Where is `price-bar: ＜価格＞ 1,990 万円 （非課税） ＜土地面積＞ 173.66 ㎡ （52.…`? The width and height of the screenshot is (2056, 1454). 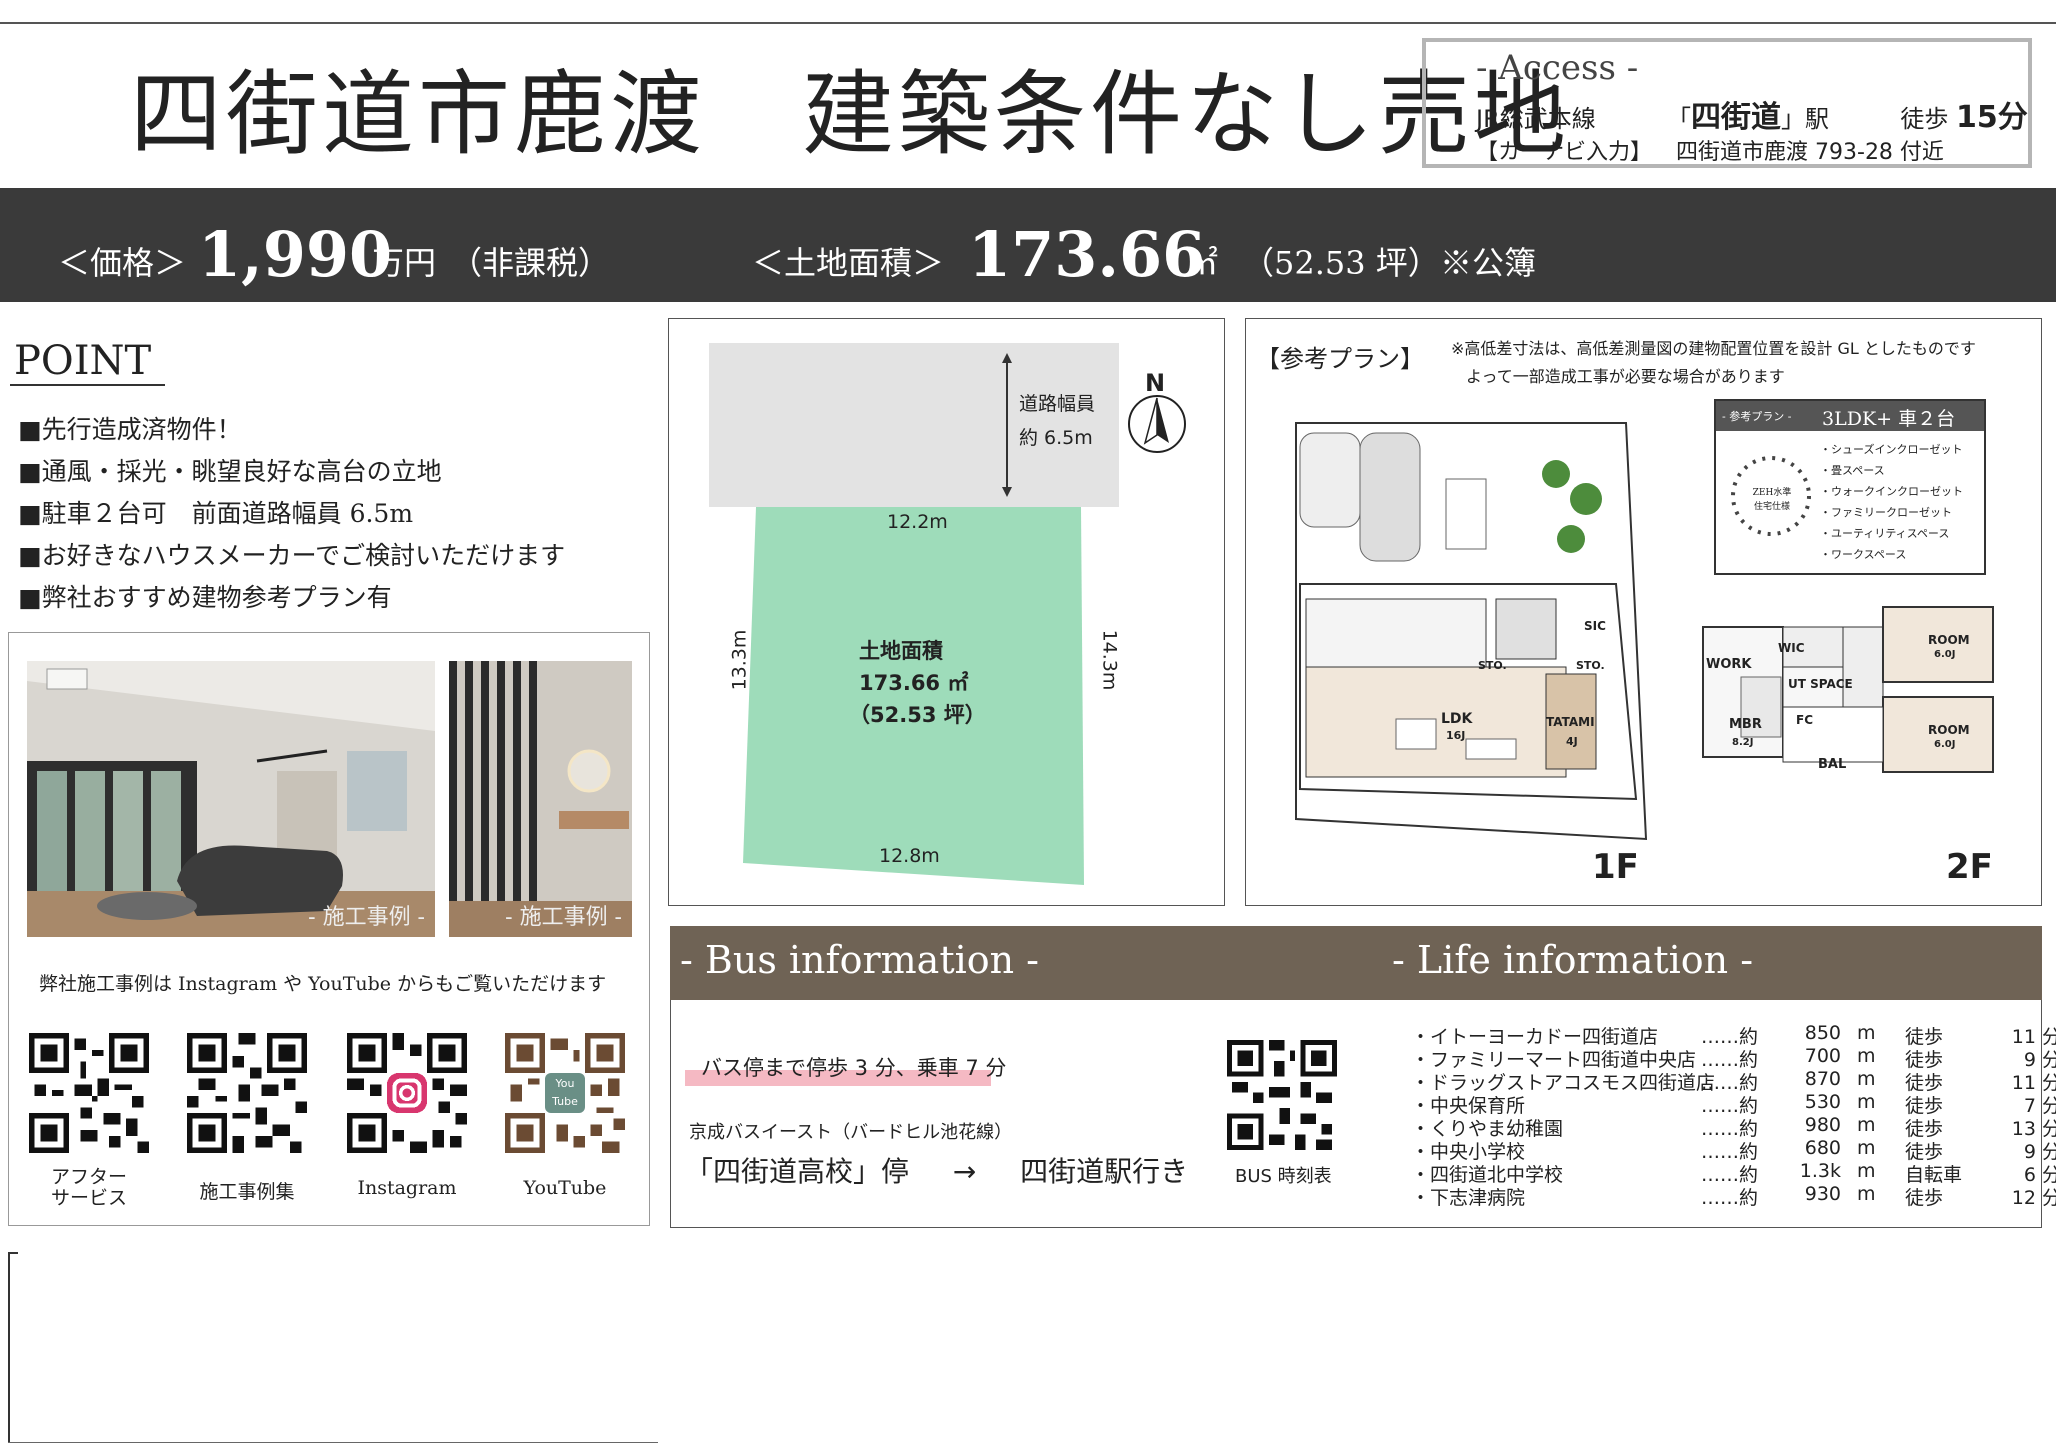 price-bar: ＜価格＞ 1,990 万円 （非課税） ＜土地面積＞ 173.66 ㎡ （52.… is located at coordinates (1028, 245).